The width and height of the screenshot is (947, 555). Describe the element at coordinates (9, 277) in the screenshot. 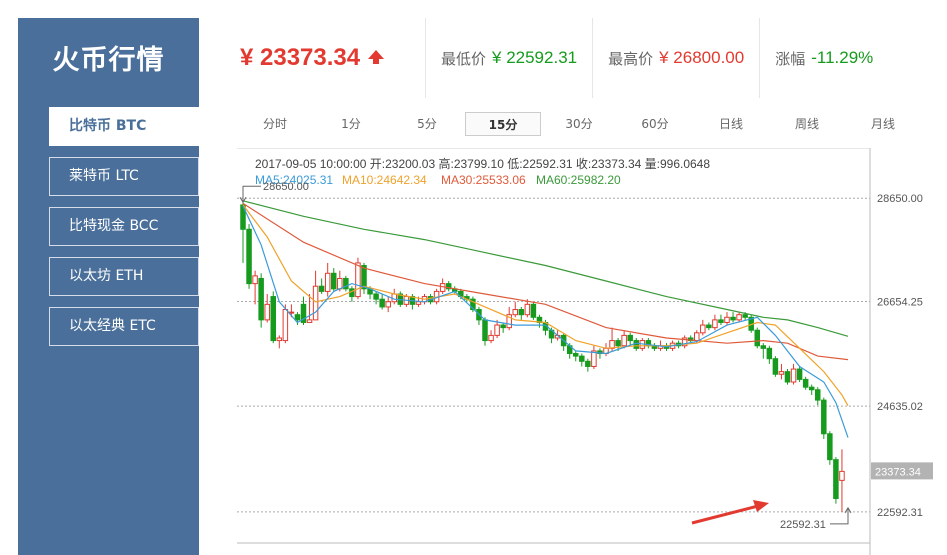

I see `left-margin` at that location.